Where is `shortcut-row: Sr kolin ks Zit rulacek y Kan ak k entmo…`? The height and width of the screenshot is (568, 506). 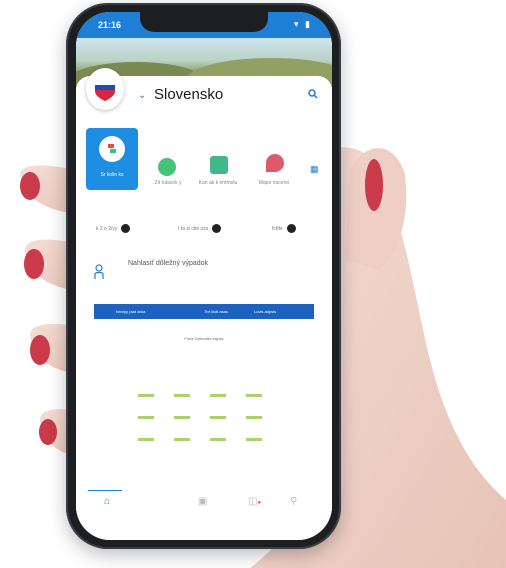 shortcut-row: Sr kolin ks Zit rulacek y Kan ak k entmo… is located at coordinates (204, 161).